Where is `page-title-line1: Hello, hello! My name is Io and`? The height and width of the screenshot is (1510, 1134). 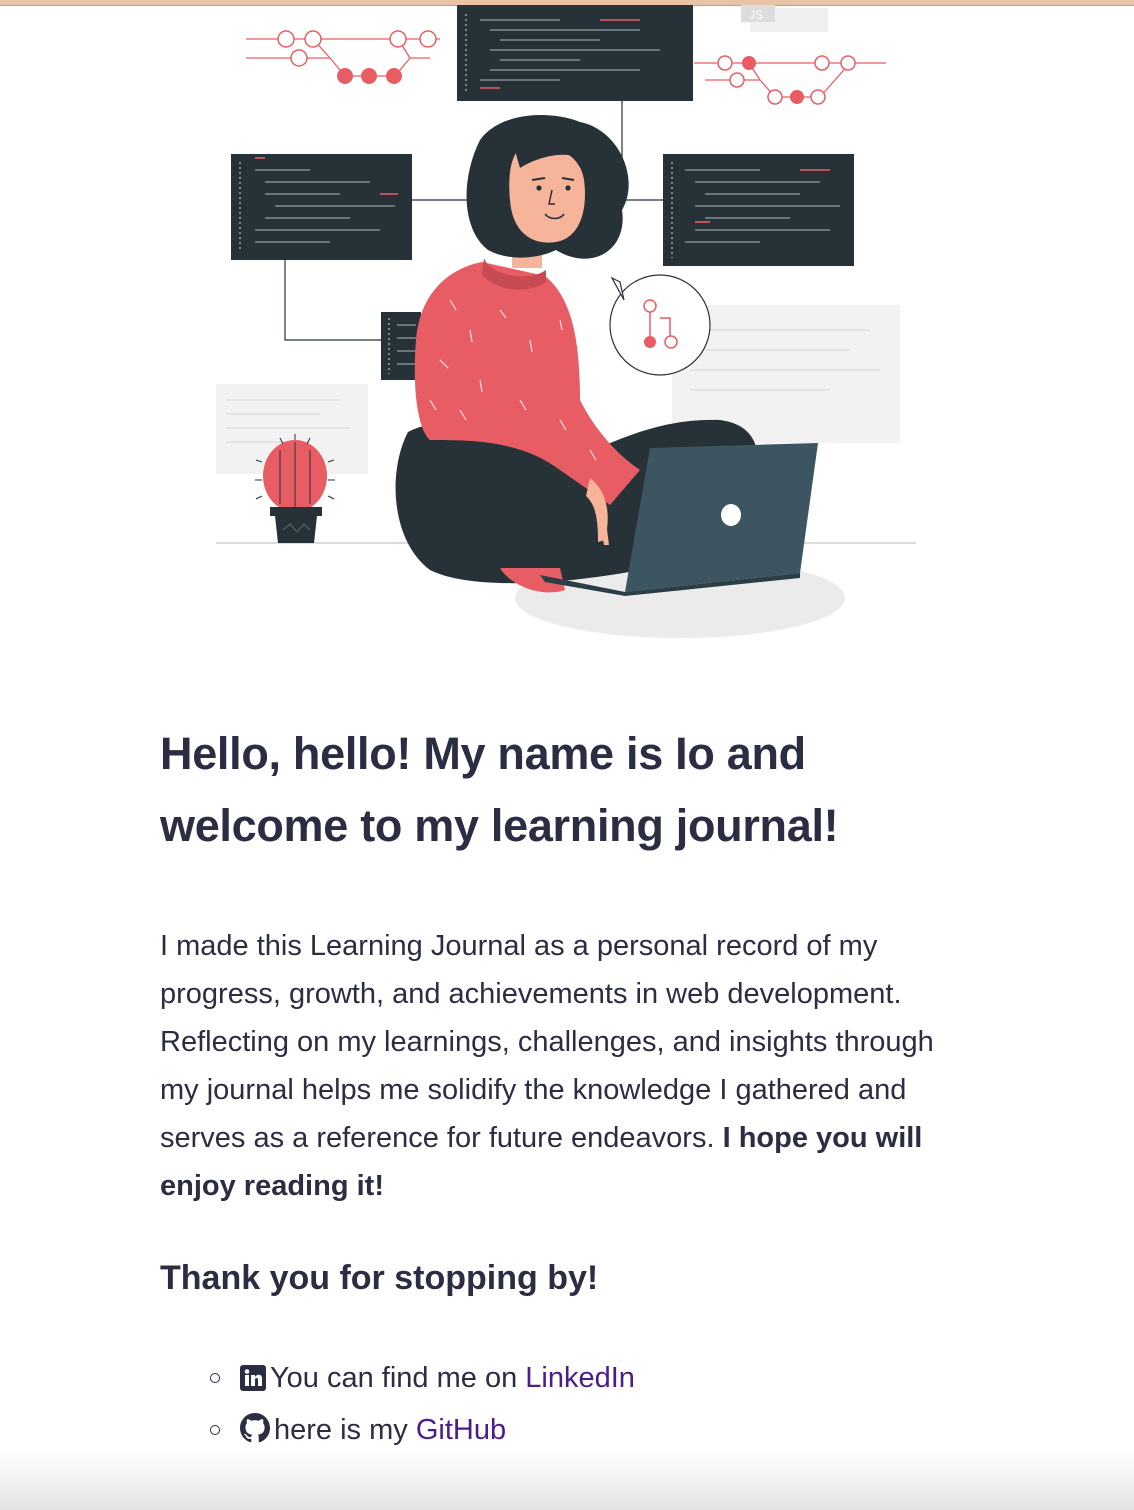
page-title-line1: Hello, hello! My name is Io and is located at coordinates (483, 753).